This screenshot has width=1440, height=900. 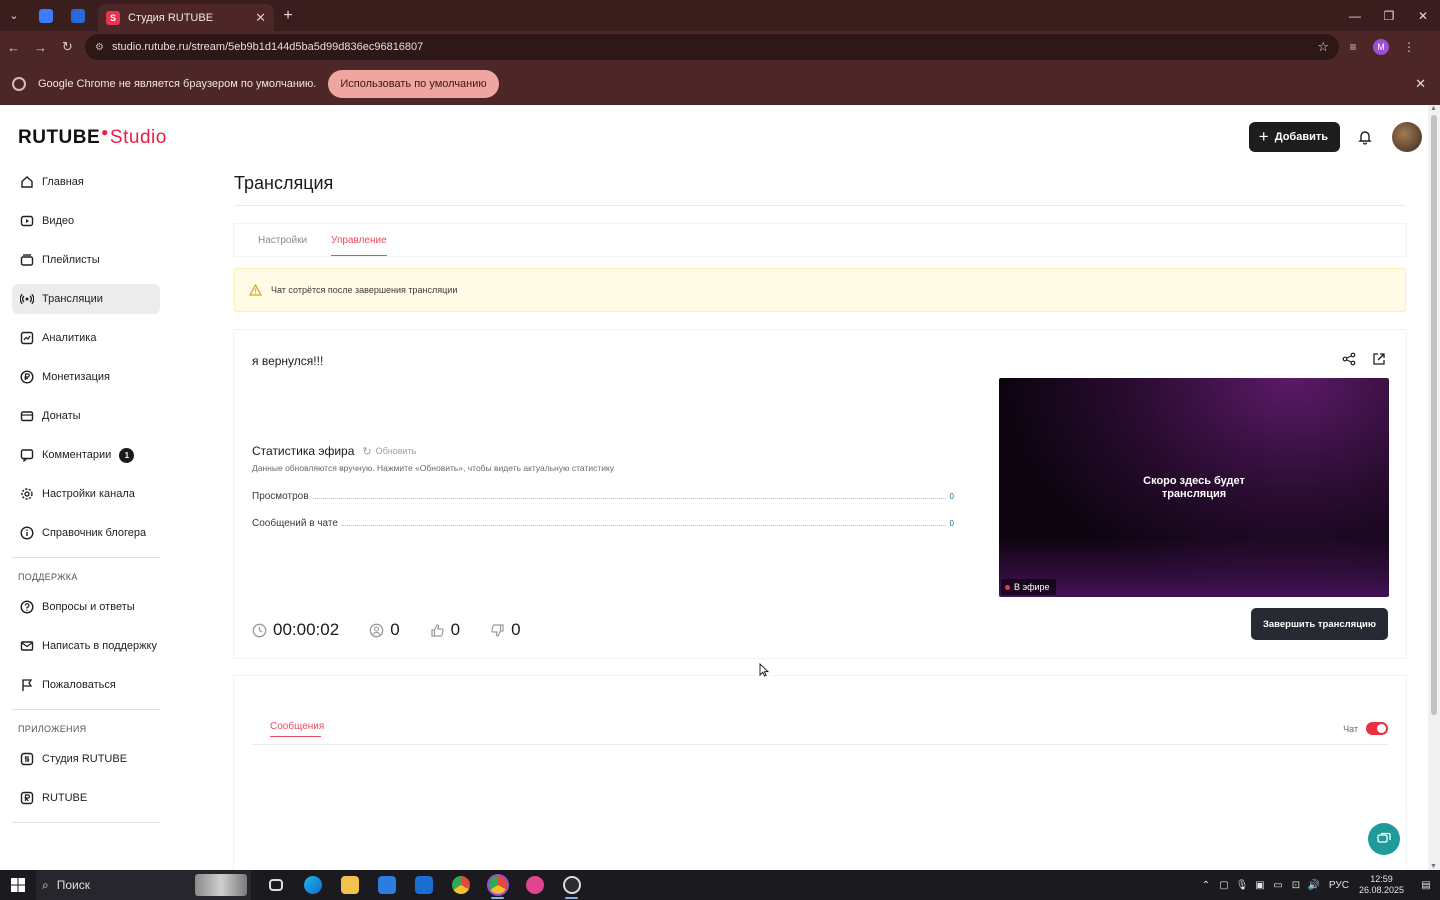 I want to click on store-icon, so click(x=386, y=885).